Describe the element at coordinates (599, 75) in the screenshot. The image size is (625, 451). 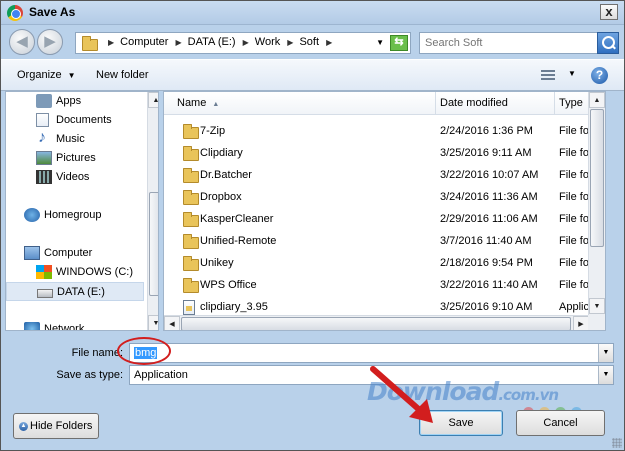
I see `help-icon: ?` at that location.